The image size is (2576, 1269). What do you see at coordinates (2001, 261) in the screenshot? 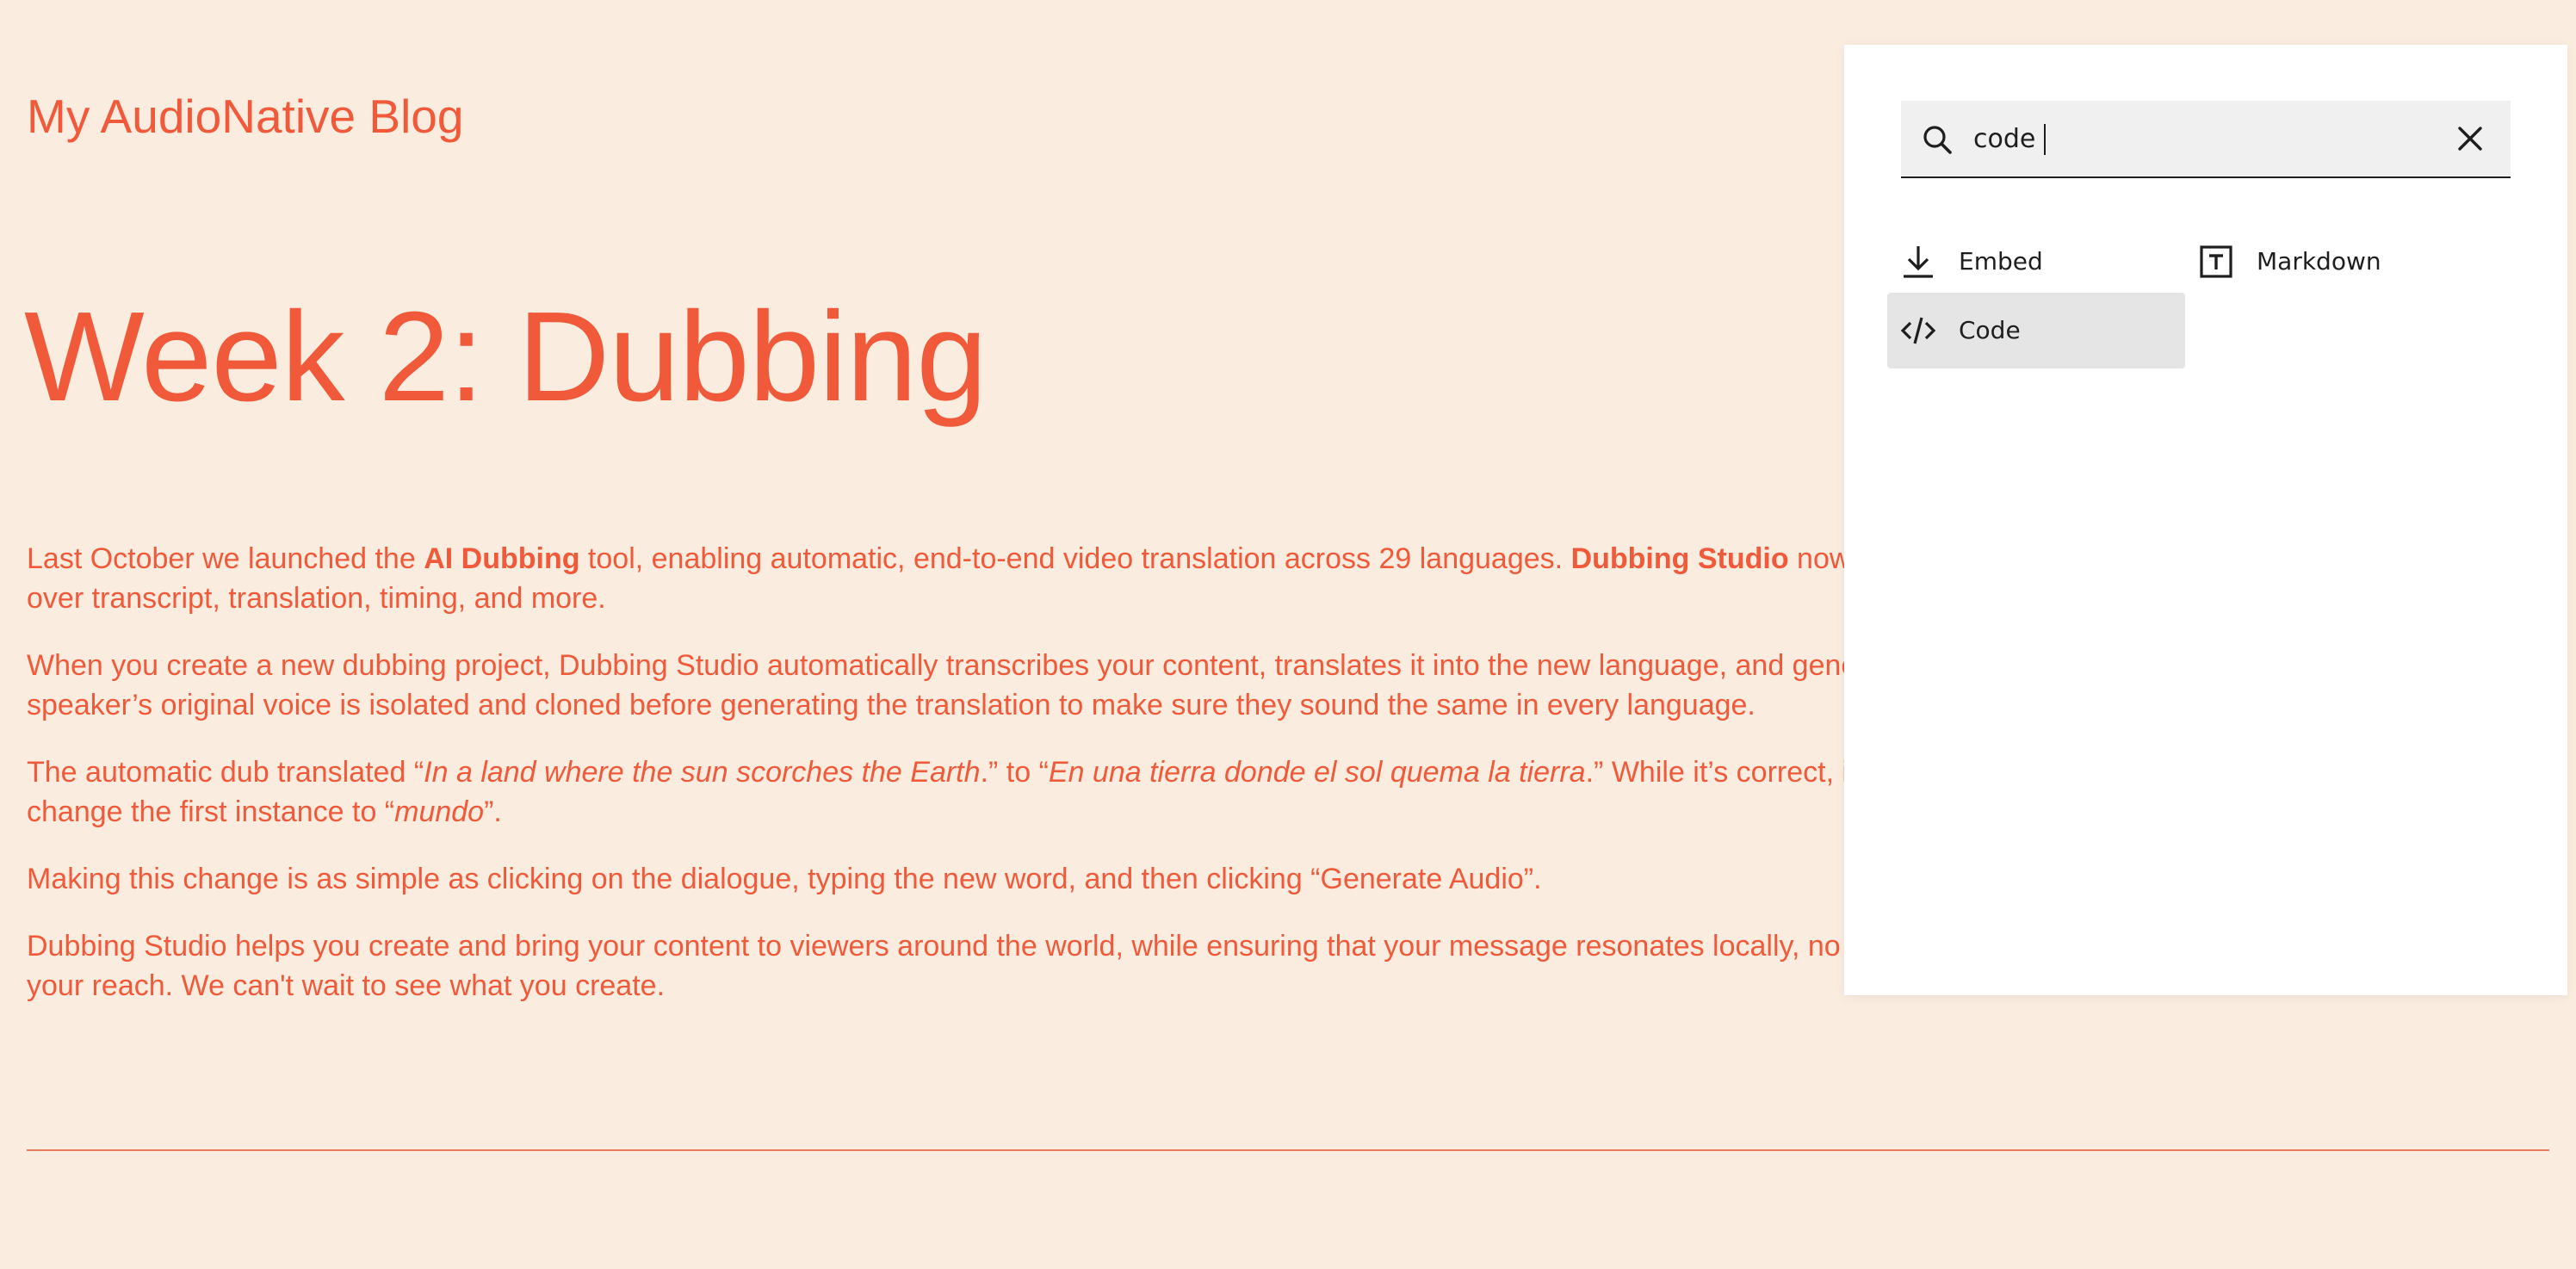
I see `block-option-label: Embed` at bounding box center [2001, 261].